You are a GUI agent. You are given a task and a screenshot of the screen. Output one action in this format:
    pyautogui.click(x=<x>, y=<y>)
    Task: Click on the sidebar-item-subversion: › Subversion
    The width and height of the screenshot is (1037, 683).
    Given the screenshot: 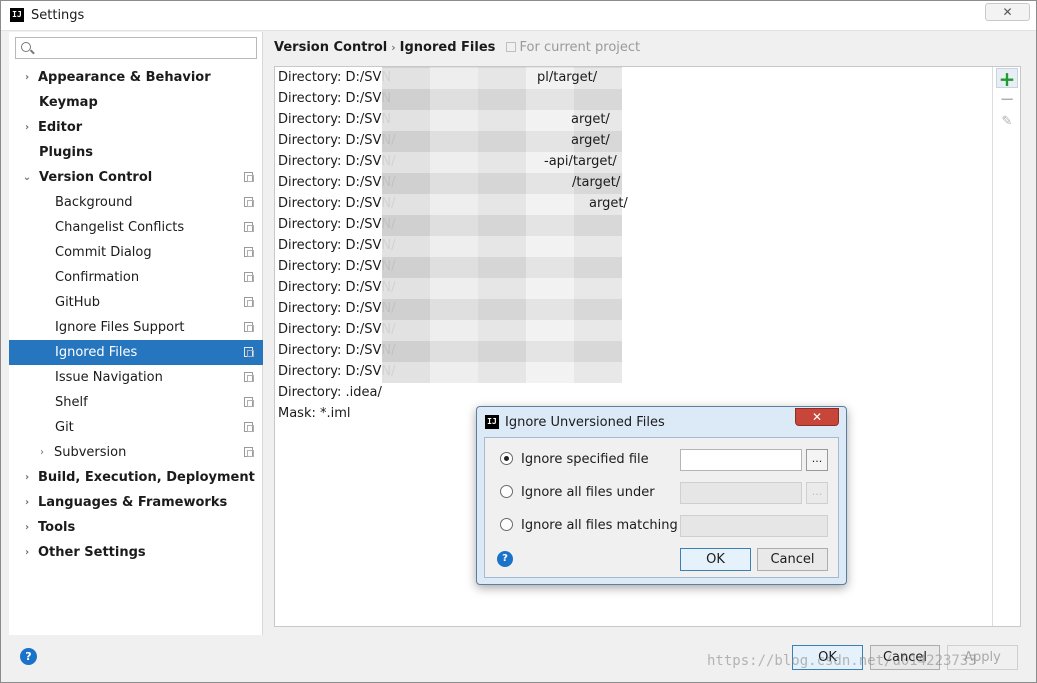 What is the action you would take?
    pyautogui.click(x=136, y=452)
    